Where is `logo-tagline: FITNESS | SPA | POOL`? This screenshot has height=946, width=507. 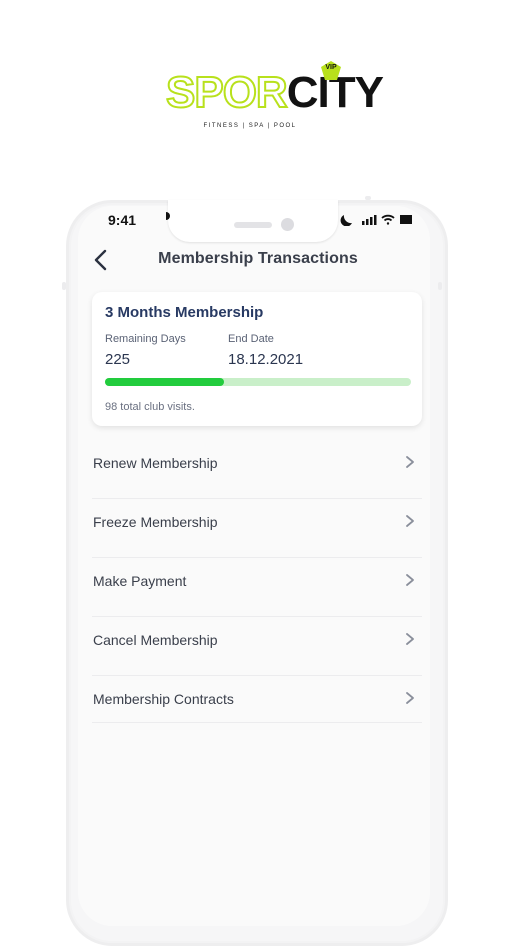 logo-tagline: FITNESS | SPA | POOL is located at coordinates (250, 126).